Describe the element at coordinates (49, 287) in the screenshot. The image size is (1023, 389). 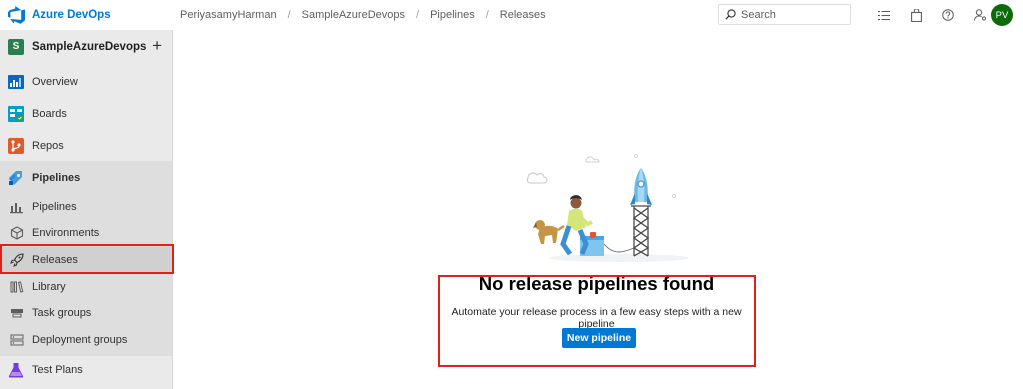
I see `sidebar-item-label: Library` at that location.